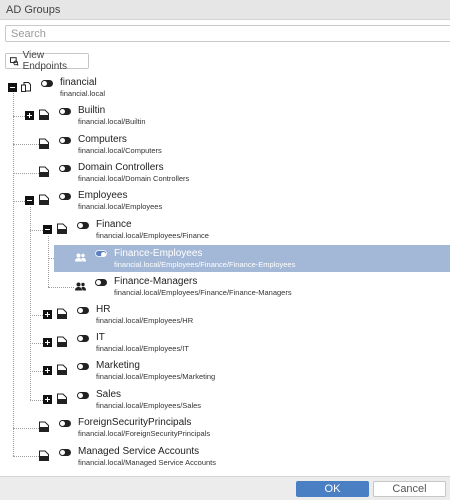  What do you see at coordinates (225, 116) in the screenshot?
I see `tree-node-builtin: Builtin financial.local/Builtin` at bounding box center [225, 116].